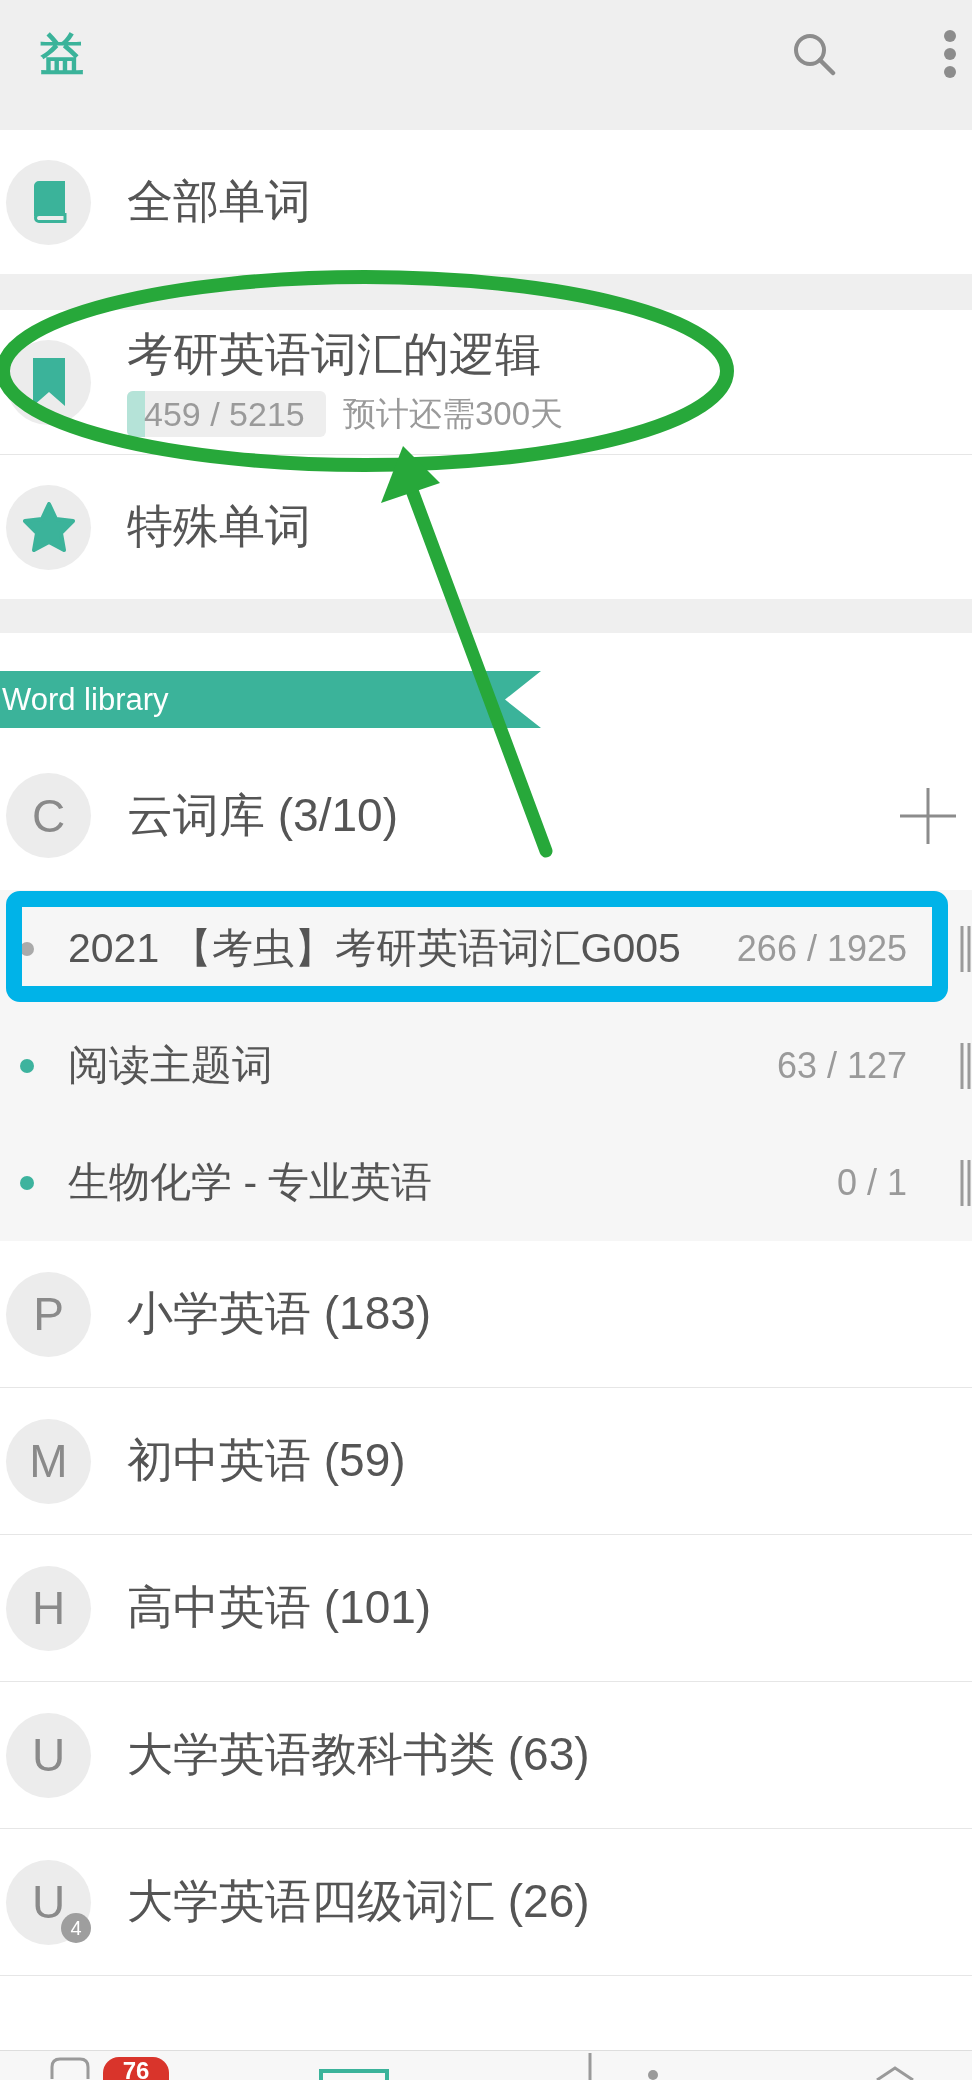 The height and width of the screenshot is (2080, 972). What do you see at coordinates (358, 1902) in the screenshot?
I see `library-title: 大学英语四级词汇 (26)` at bounding box center [358, 1902].